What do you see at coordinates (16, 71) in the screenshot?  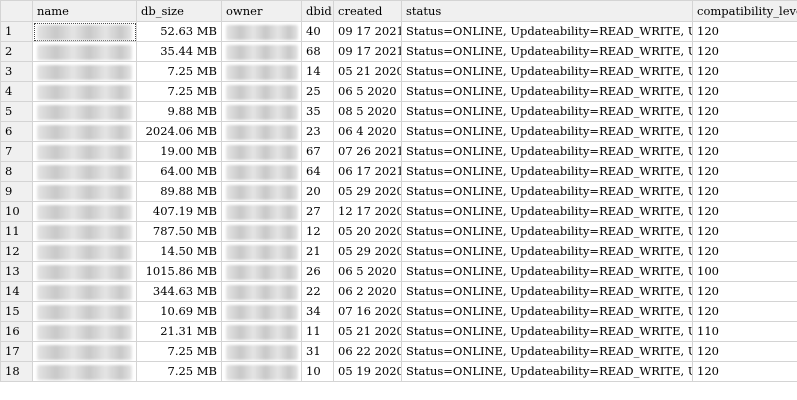 I see `row-number: 3` at bounding box center [16, 71].